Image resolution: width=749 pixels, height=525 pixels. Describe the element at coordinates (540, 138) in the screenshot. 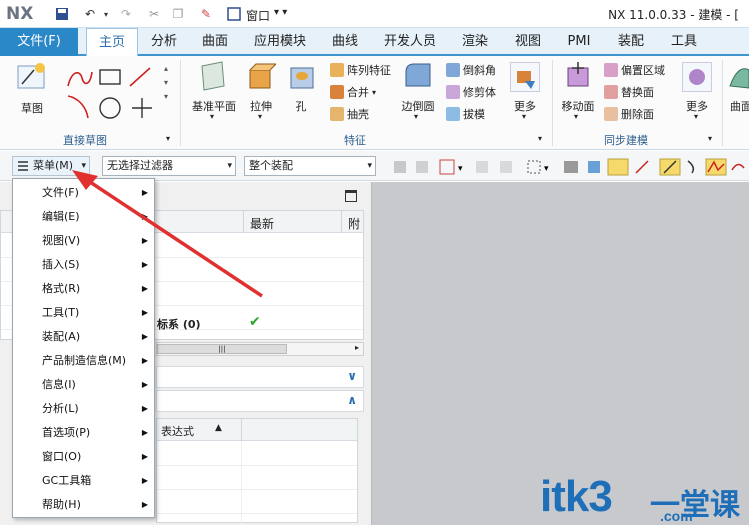

I see `feature-group-menu: ▾` at that location.